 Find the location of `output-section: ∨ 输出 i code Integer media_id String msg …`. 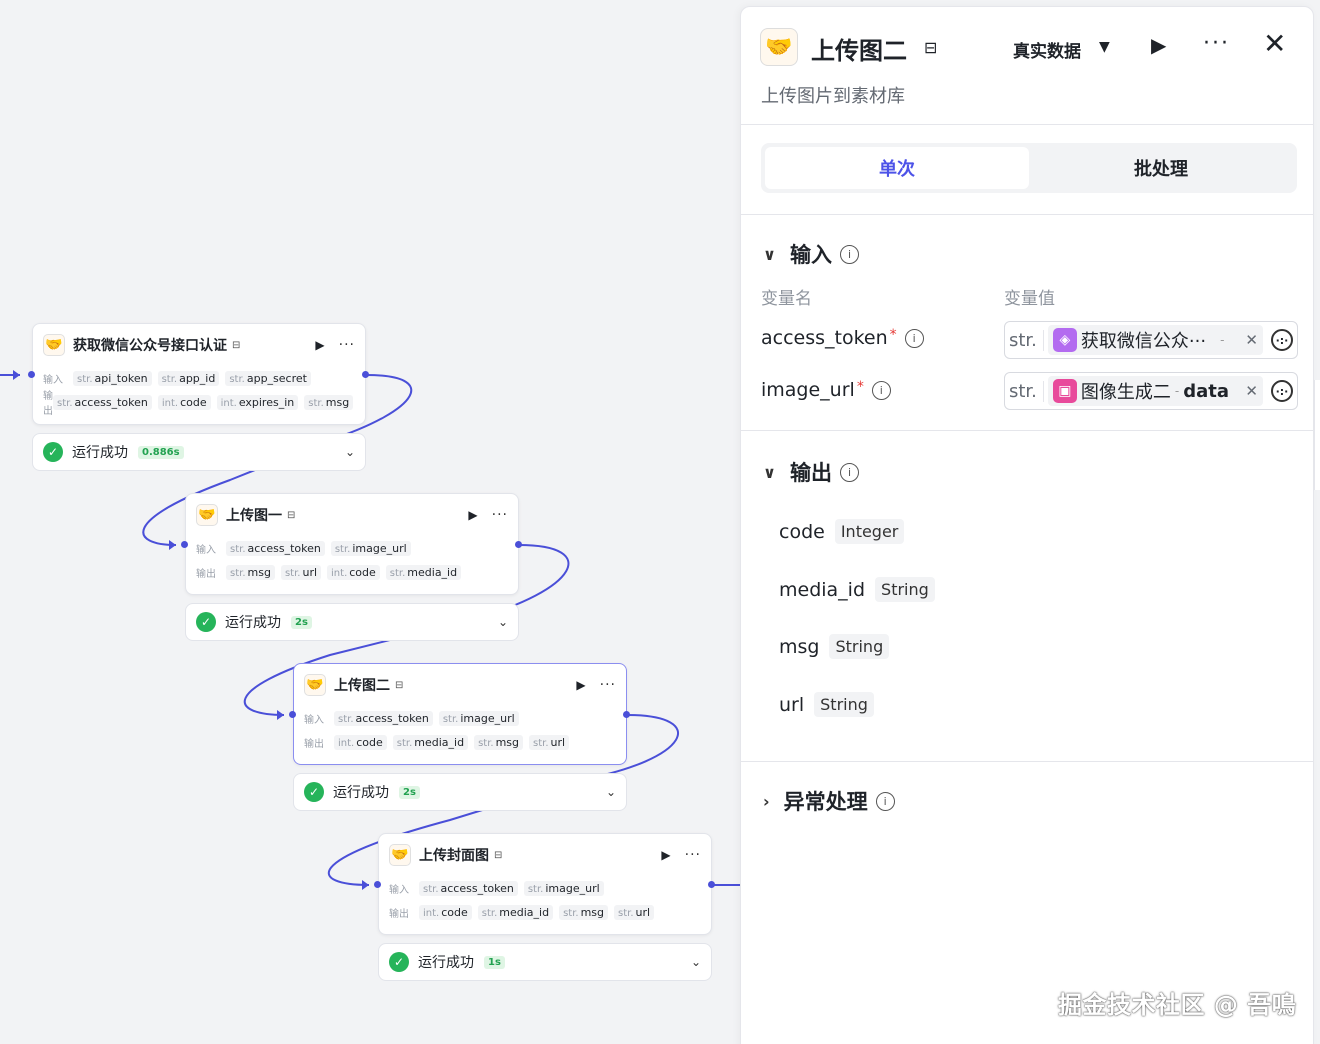

output-section: ∨ 输出 i code Integer media_id String msg … is located at coordinates (1027, 596).